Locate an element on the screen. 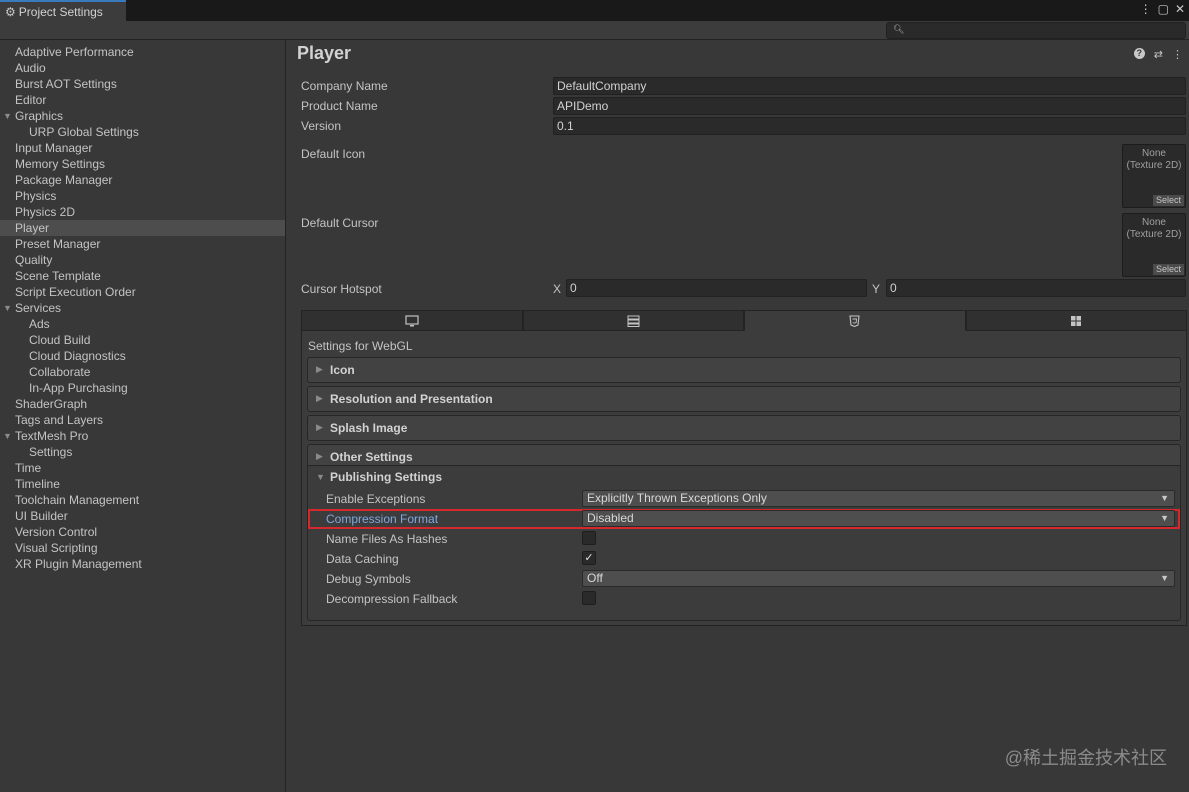 The image size is (1189, 792). sidebar-item-quality: Quality is located at coordinates (142, 260).